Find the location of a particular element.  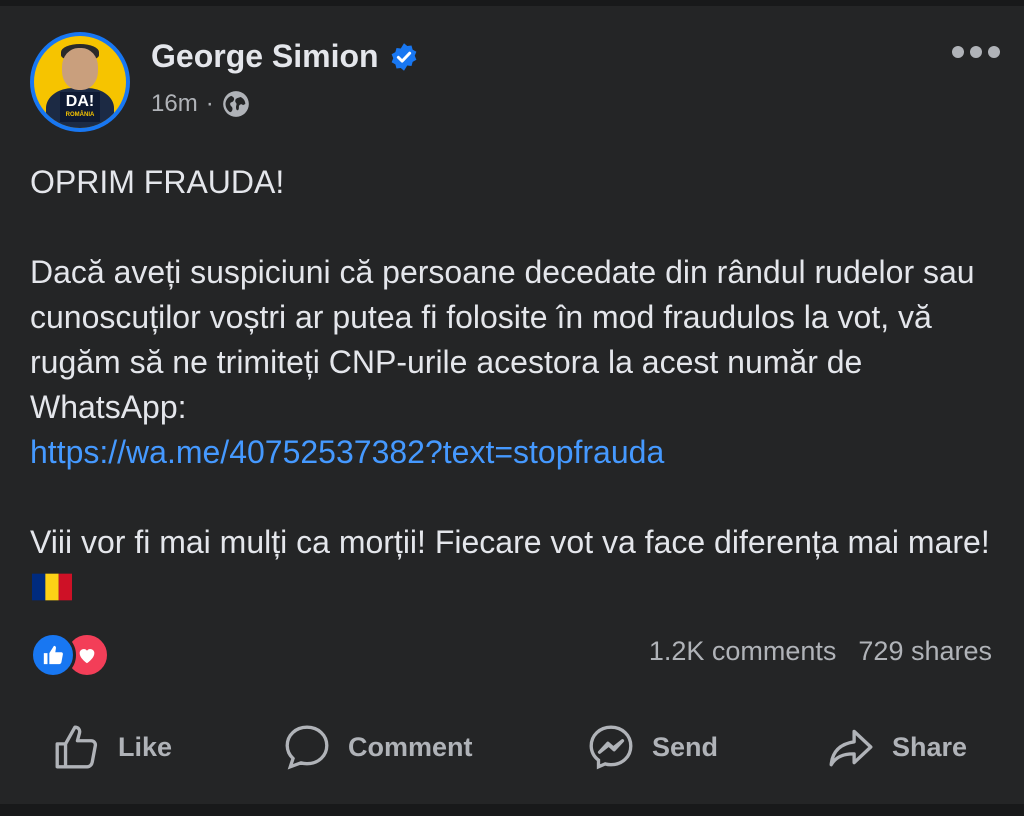

avatar: DA! ROMÂNIA is located at coordinates (80, 82).